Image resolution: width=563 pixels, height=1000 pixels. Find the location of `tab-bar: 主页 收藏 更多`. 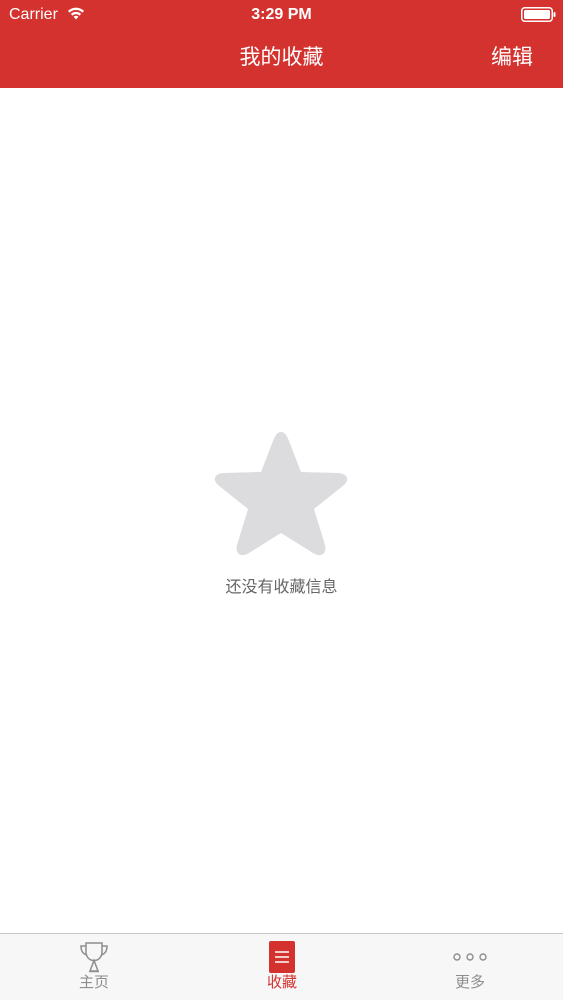

tab-bar: 主页 收藏 更多 is located at coordinates (281, 966).